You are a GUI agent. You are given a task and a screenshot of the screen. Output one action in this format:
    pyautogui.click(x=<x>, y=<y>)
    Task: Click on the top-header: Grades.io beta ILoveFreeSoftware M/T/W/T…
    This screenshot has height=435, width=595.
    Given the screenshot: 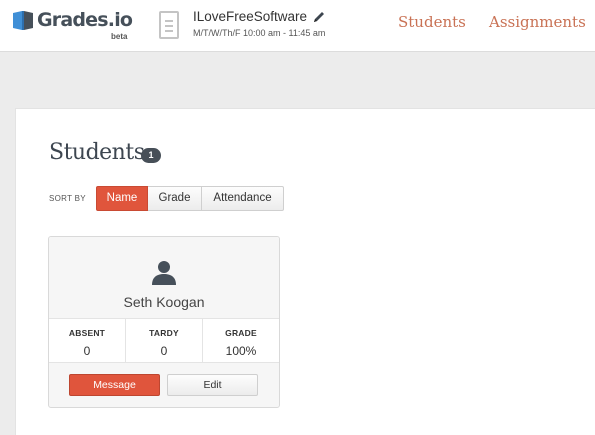 What is the action you would take?
    pyautogui.click(x=297, y=26)
    